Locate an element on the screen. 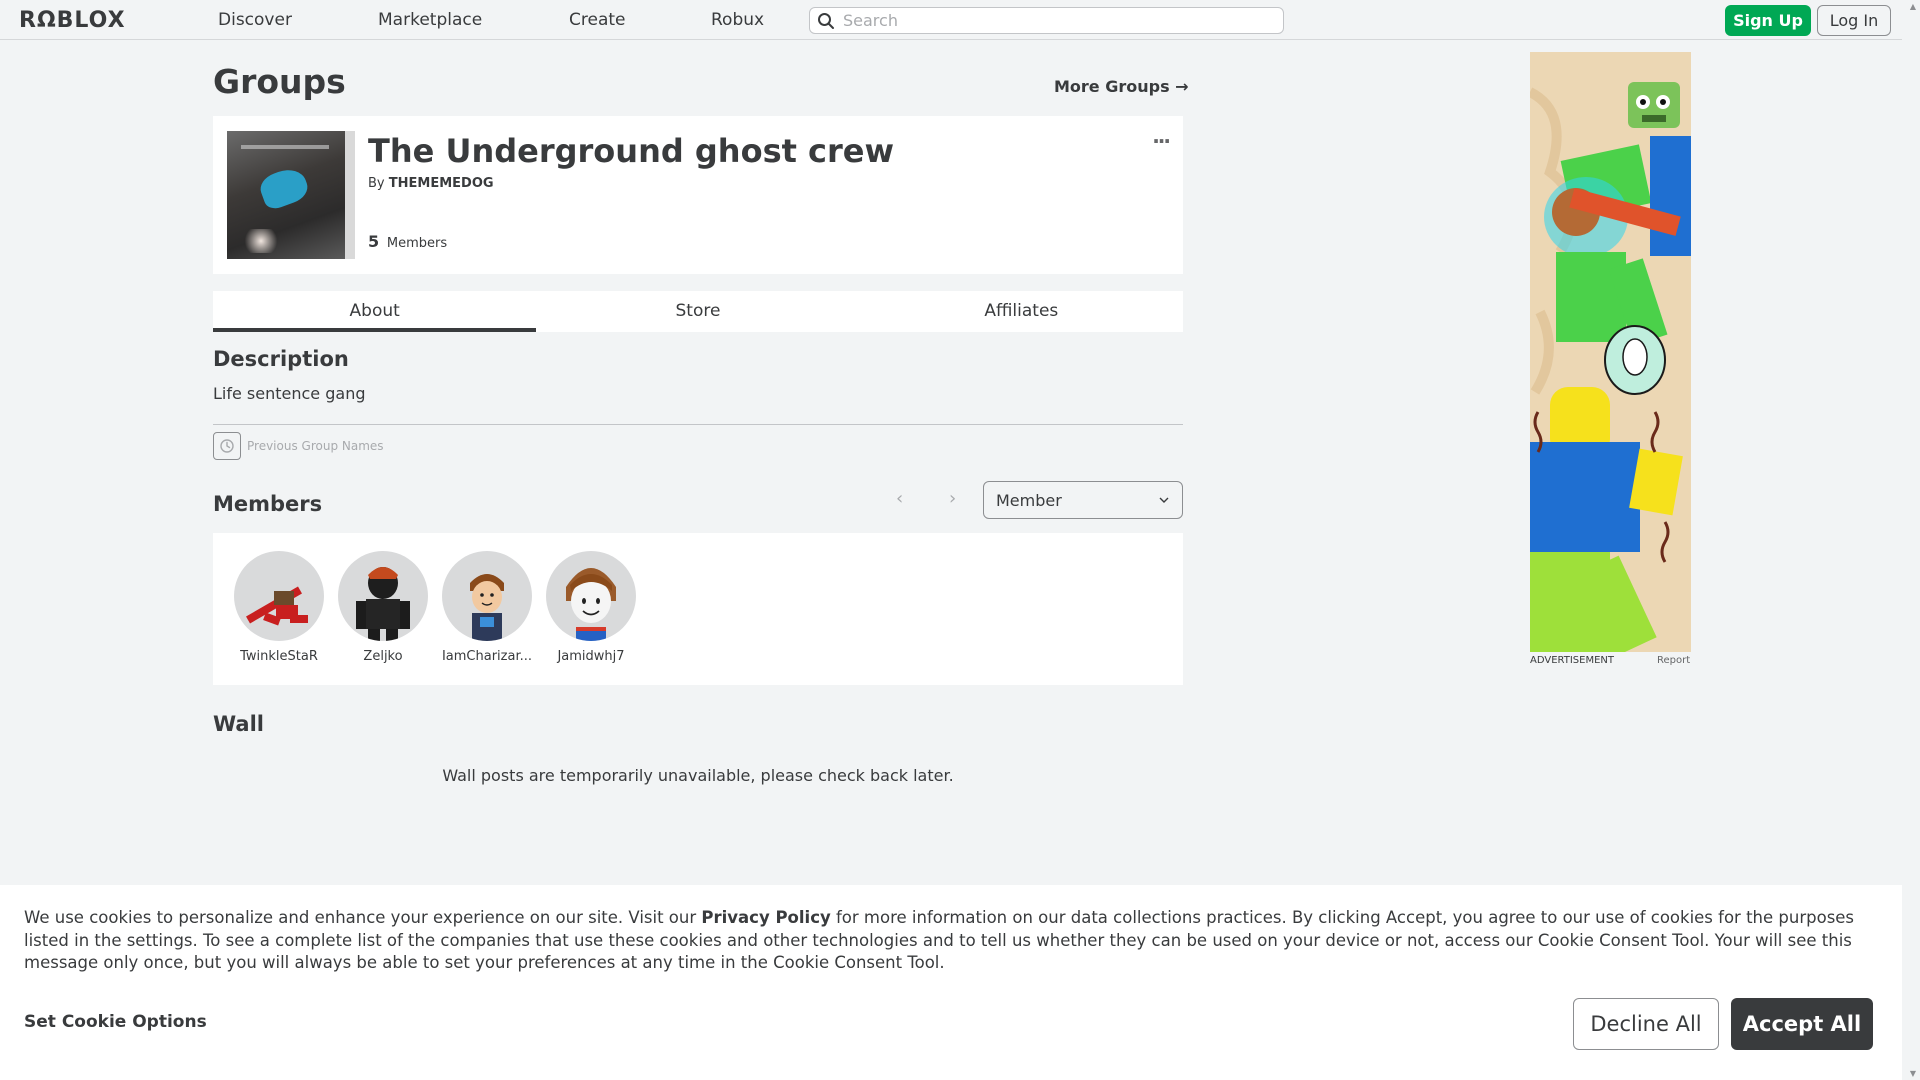 The image size is (1920, 1080). member-item: TwinkleStaR is located at coordinates (279, 607).